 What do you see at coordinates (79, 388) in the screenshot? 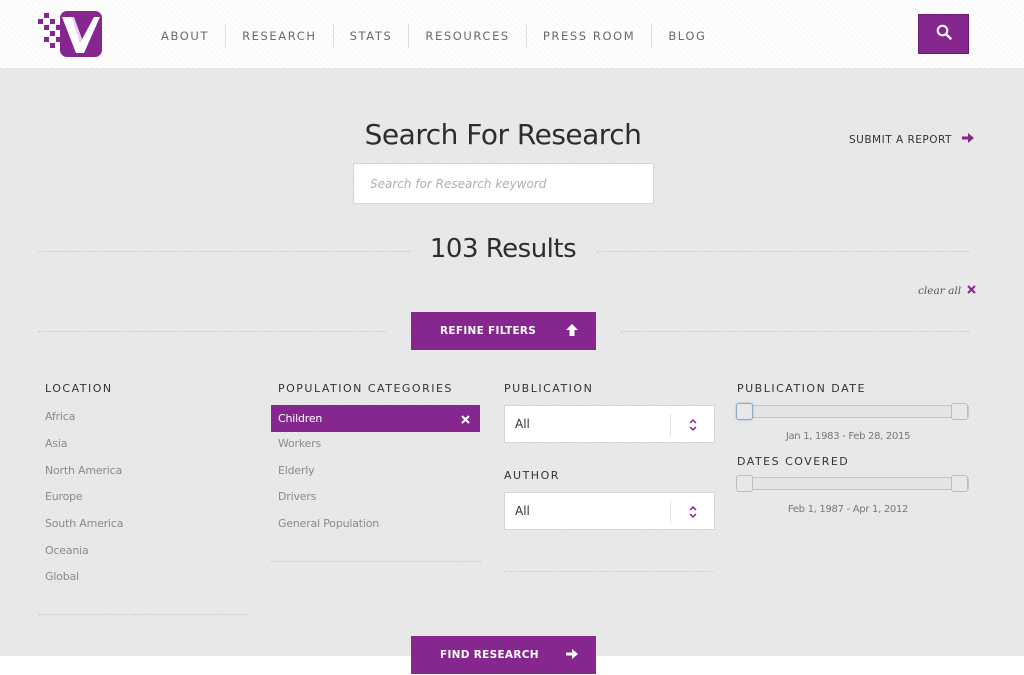
I see `location-heading: LOCATION` at bounding box center [79, 388].